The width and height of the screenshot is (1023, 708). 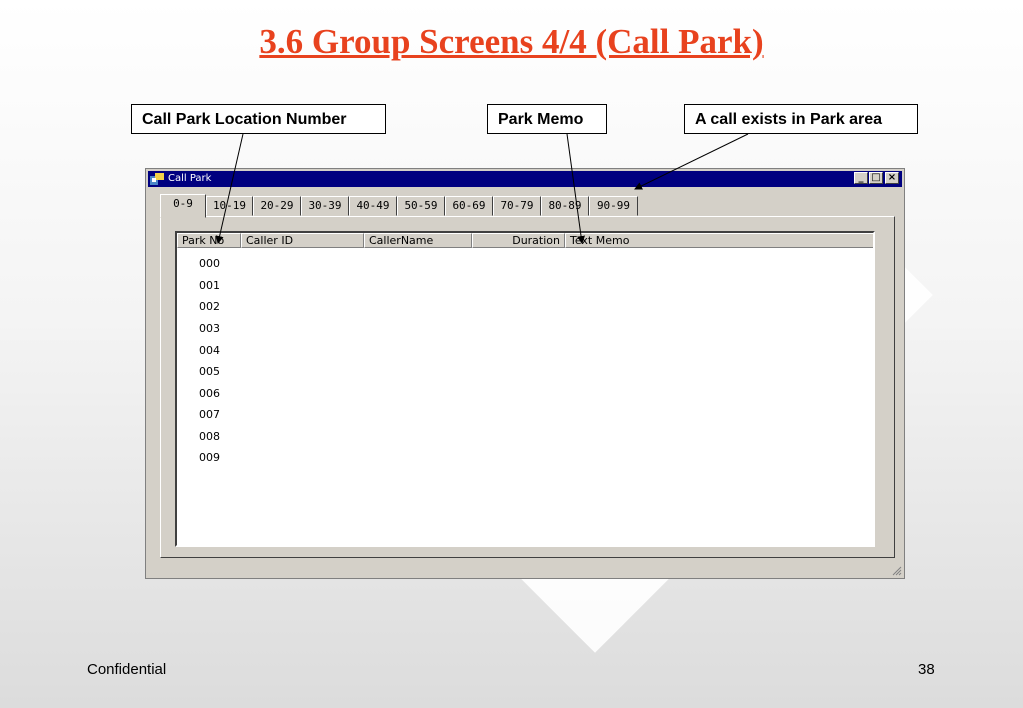 What do you see at coordinates (209, 285) in the screenshot?
I see `park-no-001: 001` at bounding box center [209, 285].